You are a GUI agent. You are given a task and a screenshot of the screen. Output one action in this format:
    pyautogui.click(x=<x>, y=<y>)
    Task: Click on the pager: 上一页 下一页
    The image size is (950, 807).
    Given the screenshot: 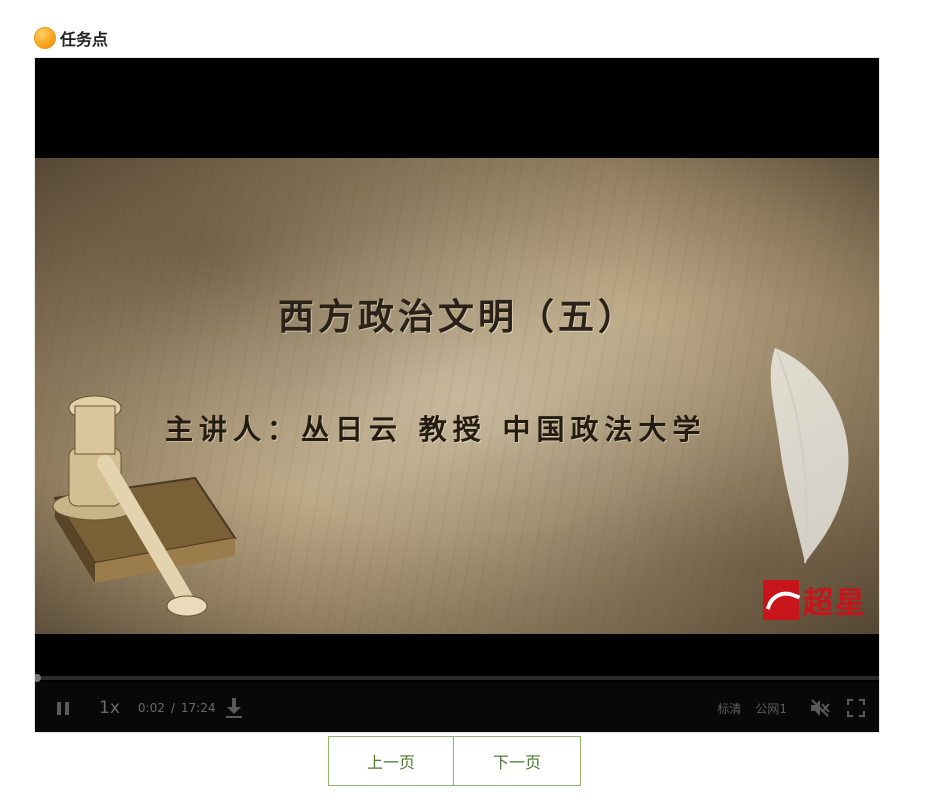 What is the action you would take?
    pyautogui.click(x=454, y=761)
    